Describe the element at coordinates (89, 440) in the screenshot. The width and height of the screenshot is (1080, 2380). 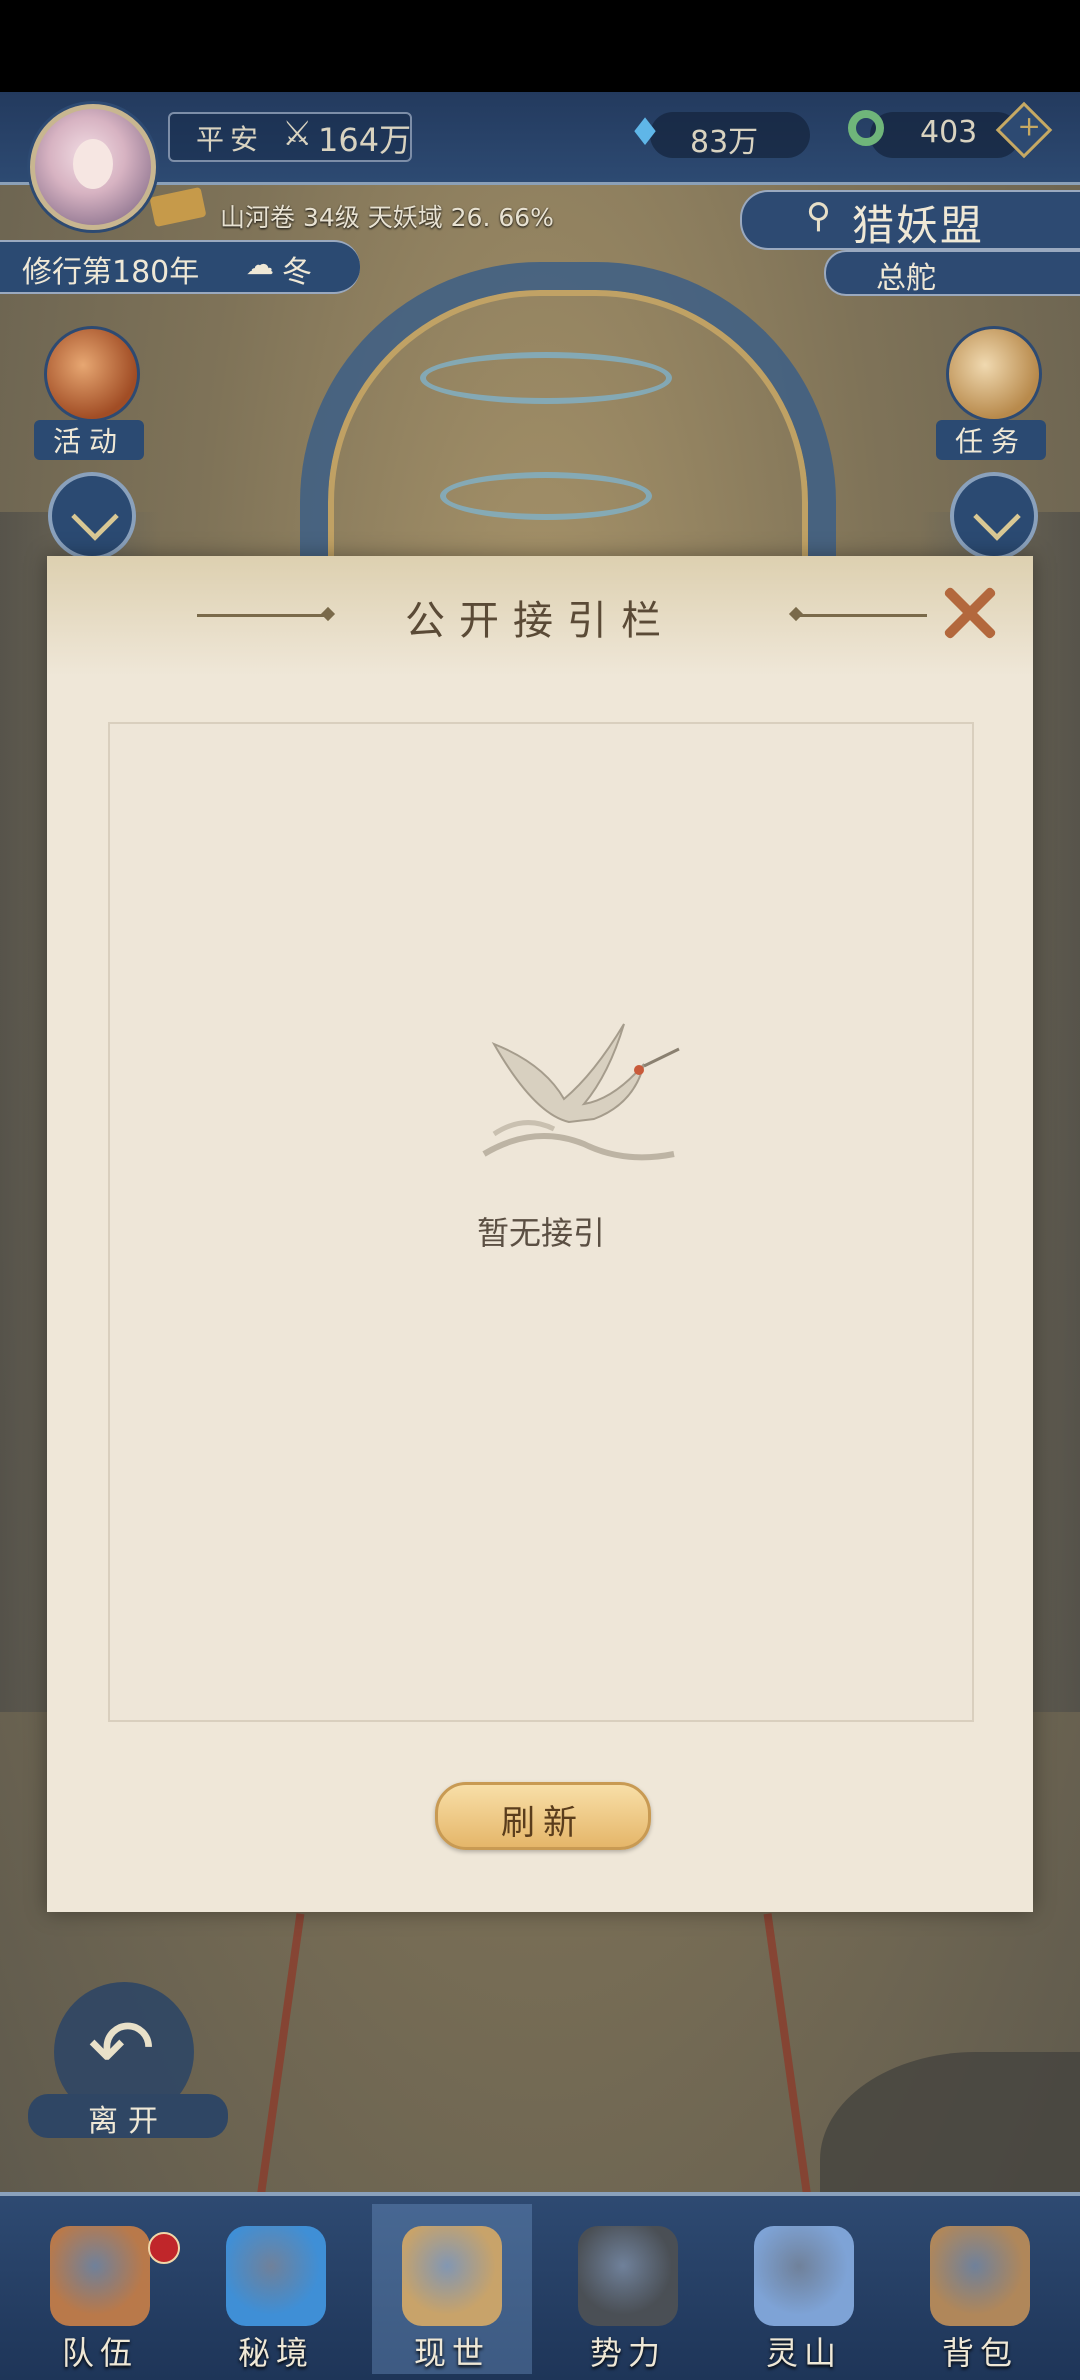
I see `activity-label: 活动` at that location.